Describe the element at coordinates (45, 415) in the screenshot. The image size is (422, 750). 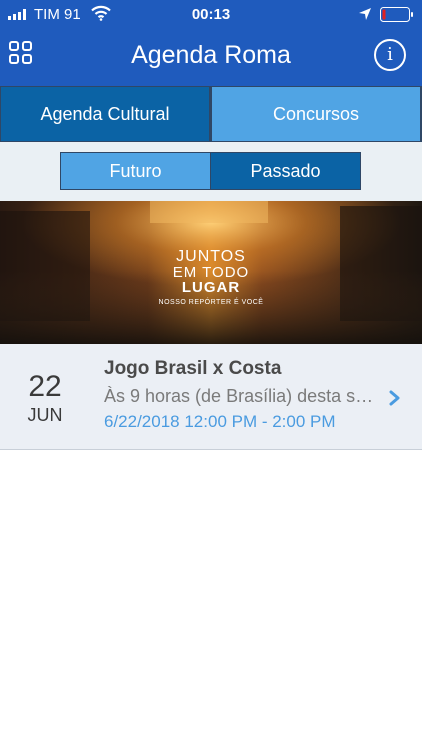
I see `event-month: JUN` at that location.